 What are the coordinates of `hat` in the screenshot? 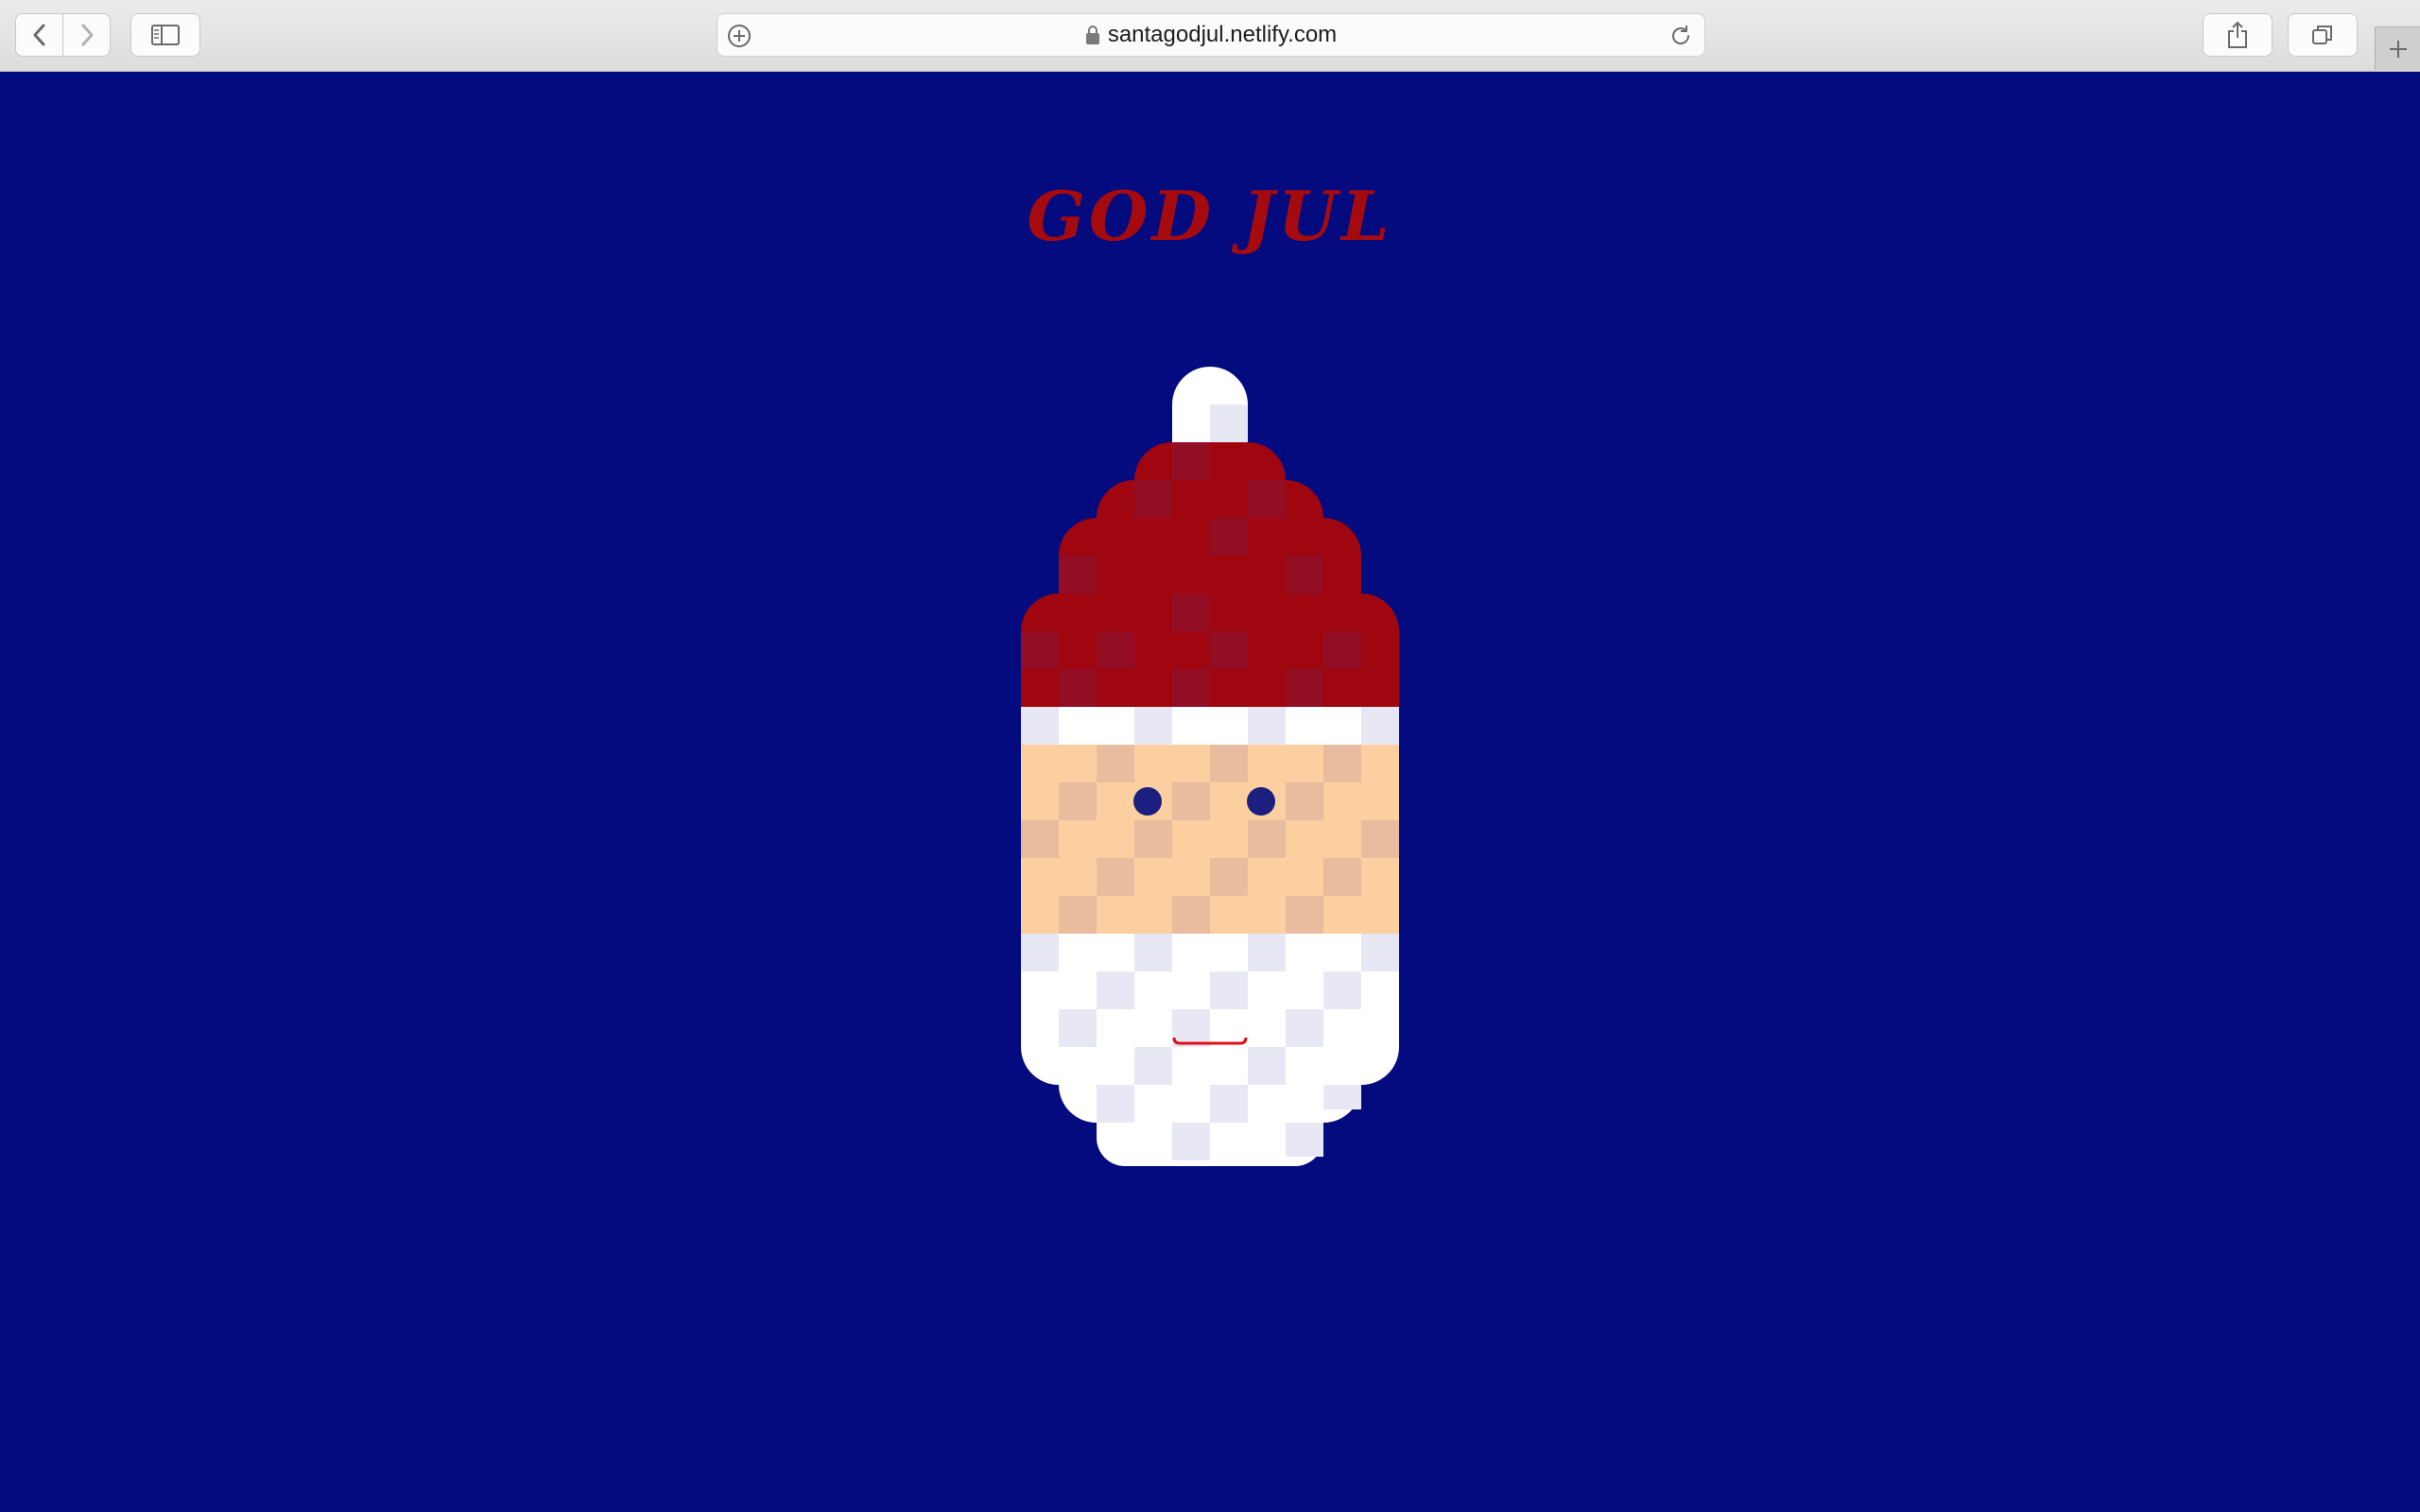 It's located at (1210, 584).